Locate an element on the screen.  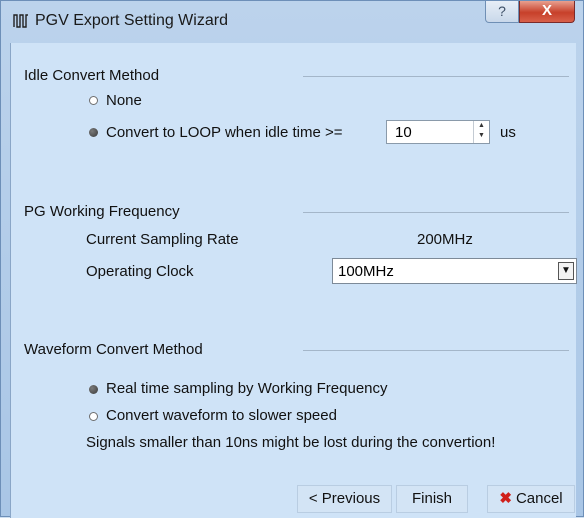
pg-working-frequency-heading: PG Working Frequency is located at coordinates (102, 211).